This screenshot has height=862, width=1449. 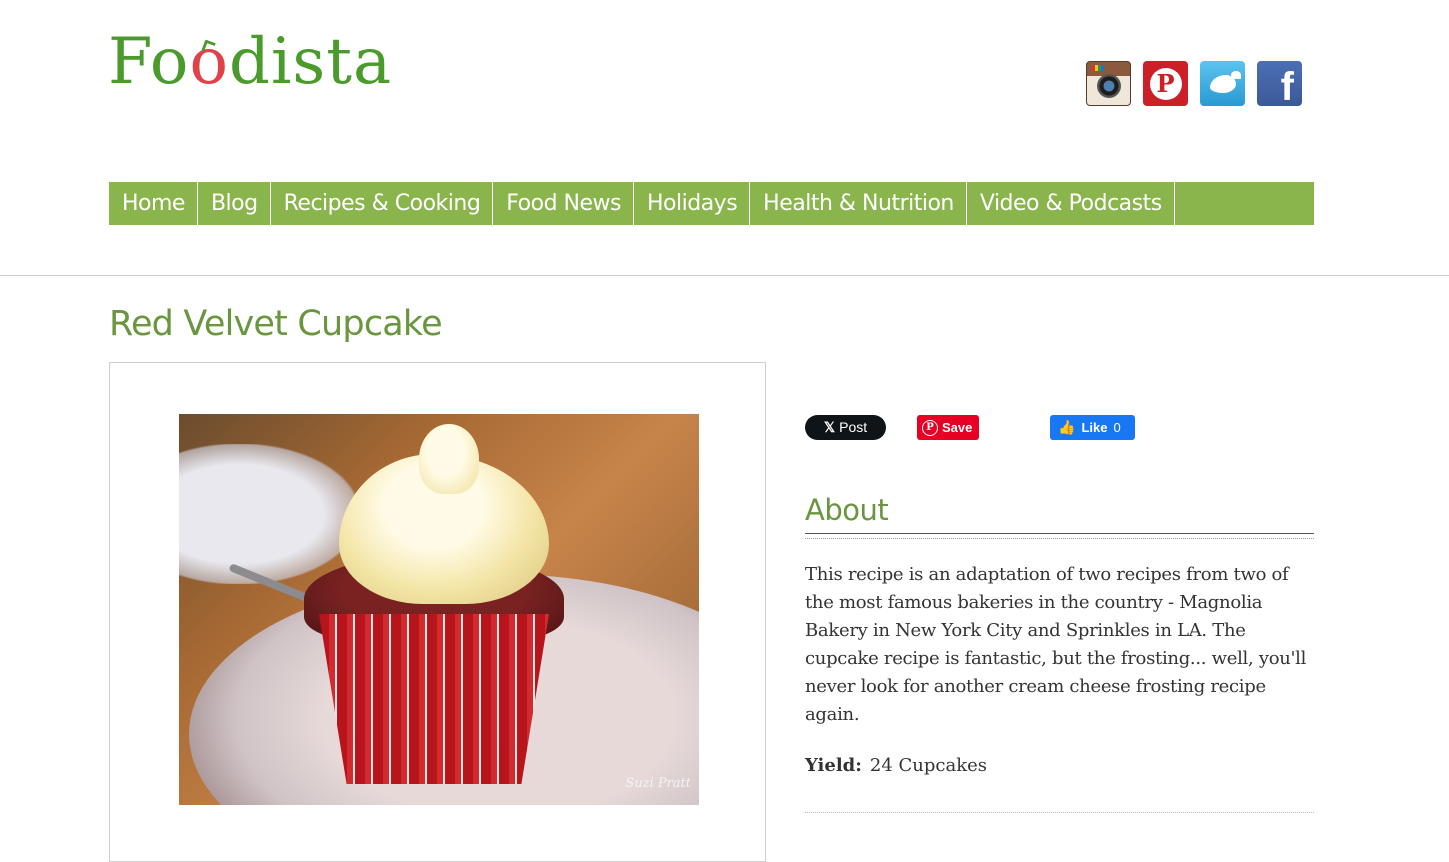 What do you see at coordinates (149, 62) in the screenshot?
I see `logo-text-start: Fo` at bounding box center [149, 62].